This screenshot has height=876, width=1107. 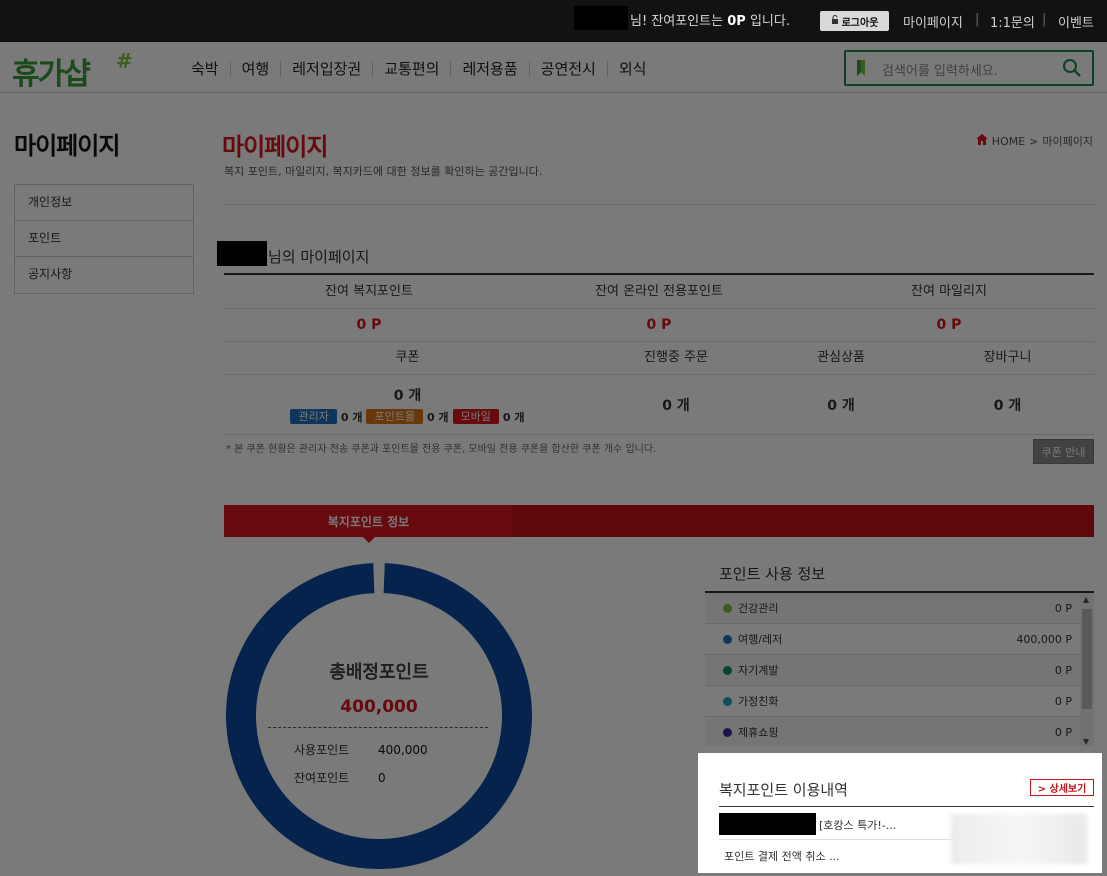 I want to click on scroll-down-icon: ▼, so click(x=1086, y=741).